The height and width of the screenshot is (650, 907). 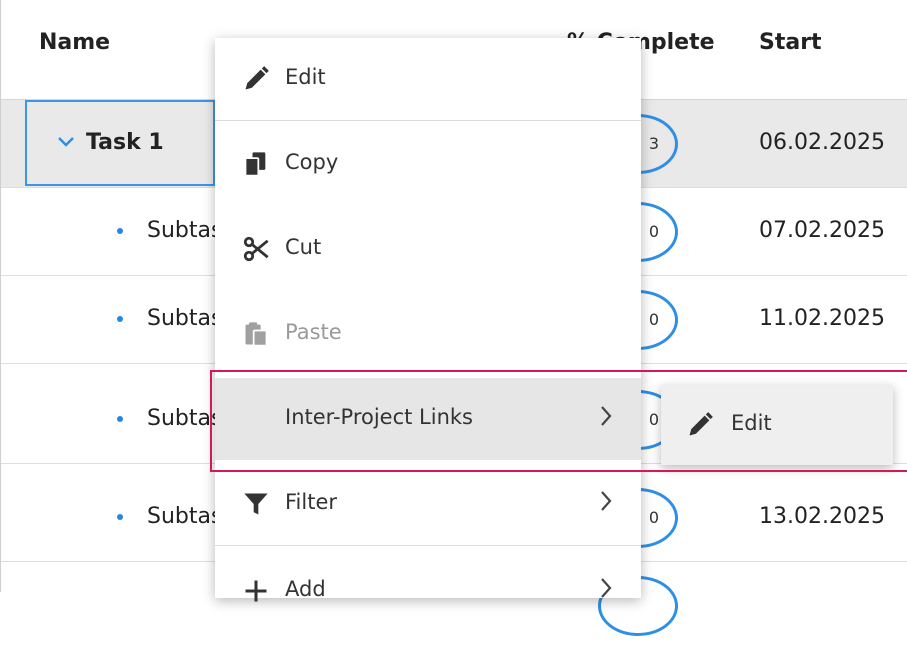 What do you see at coordinates (653, 143) in the screenshot?
I see `progress-value: 3` at bounding box center [653, 143].